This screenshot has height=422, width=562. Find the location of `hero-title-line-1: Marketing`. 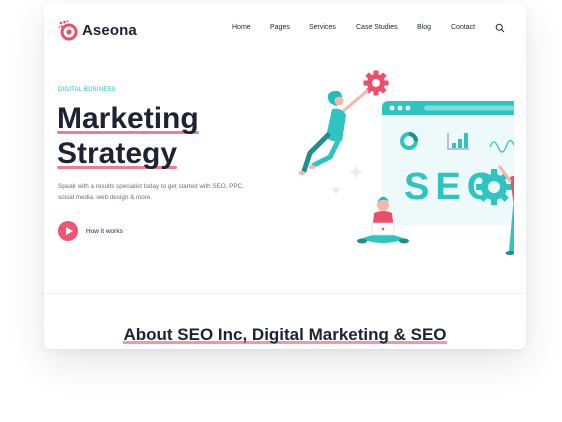

hero-title-line-1: Marketing is located at coordinates (128, 118).